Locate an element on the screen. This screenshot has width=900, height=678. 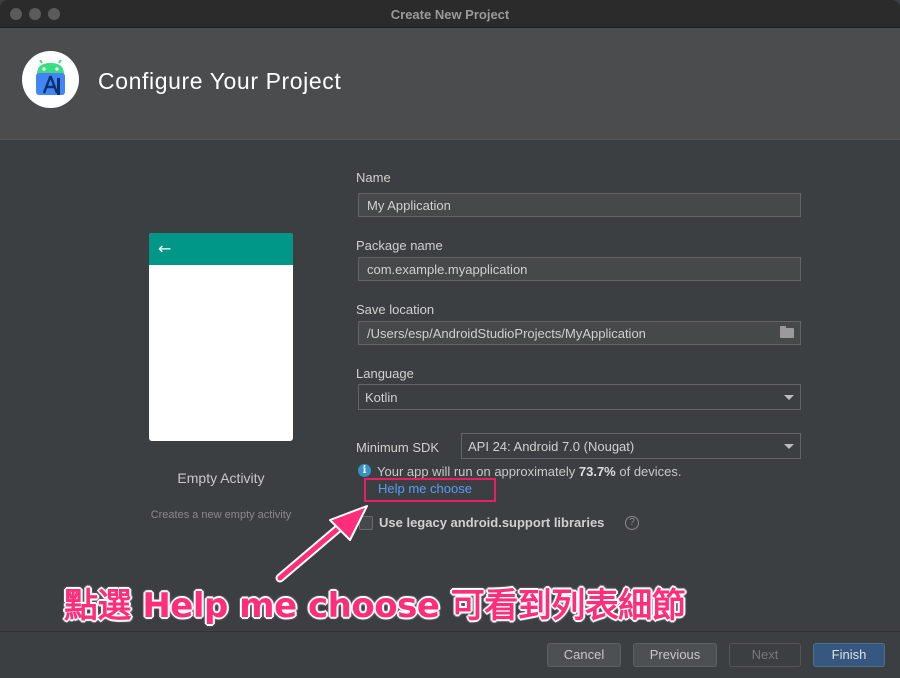
finish-button: Finish is located at coordinates (849, 655).